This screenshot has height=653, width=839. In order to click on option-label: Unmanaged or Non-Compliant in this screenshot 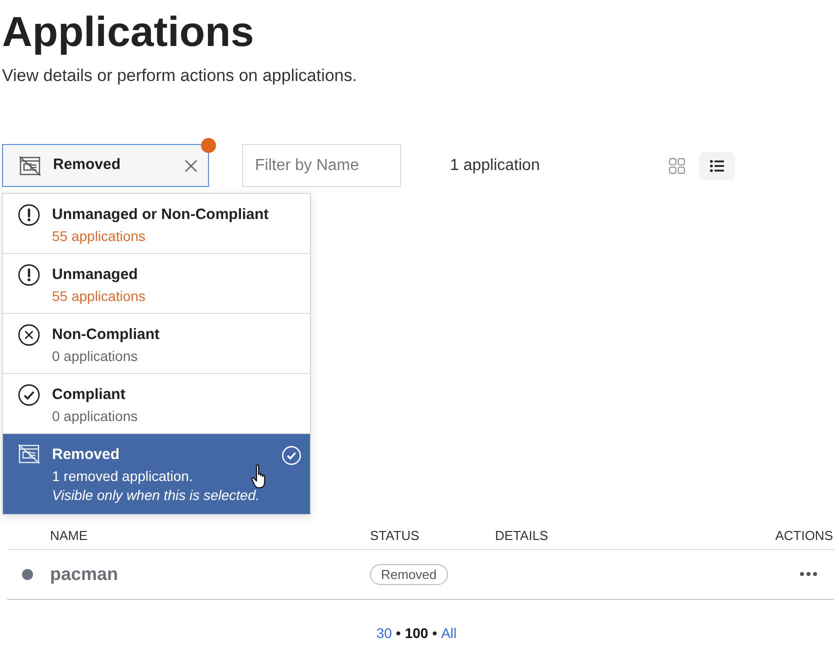, I will do `click(160, 215)`.